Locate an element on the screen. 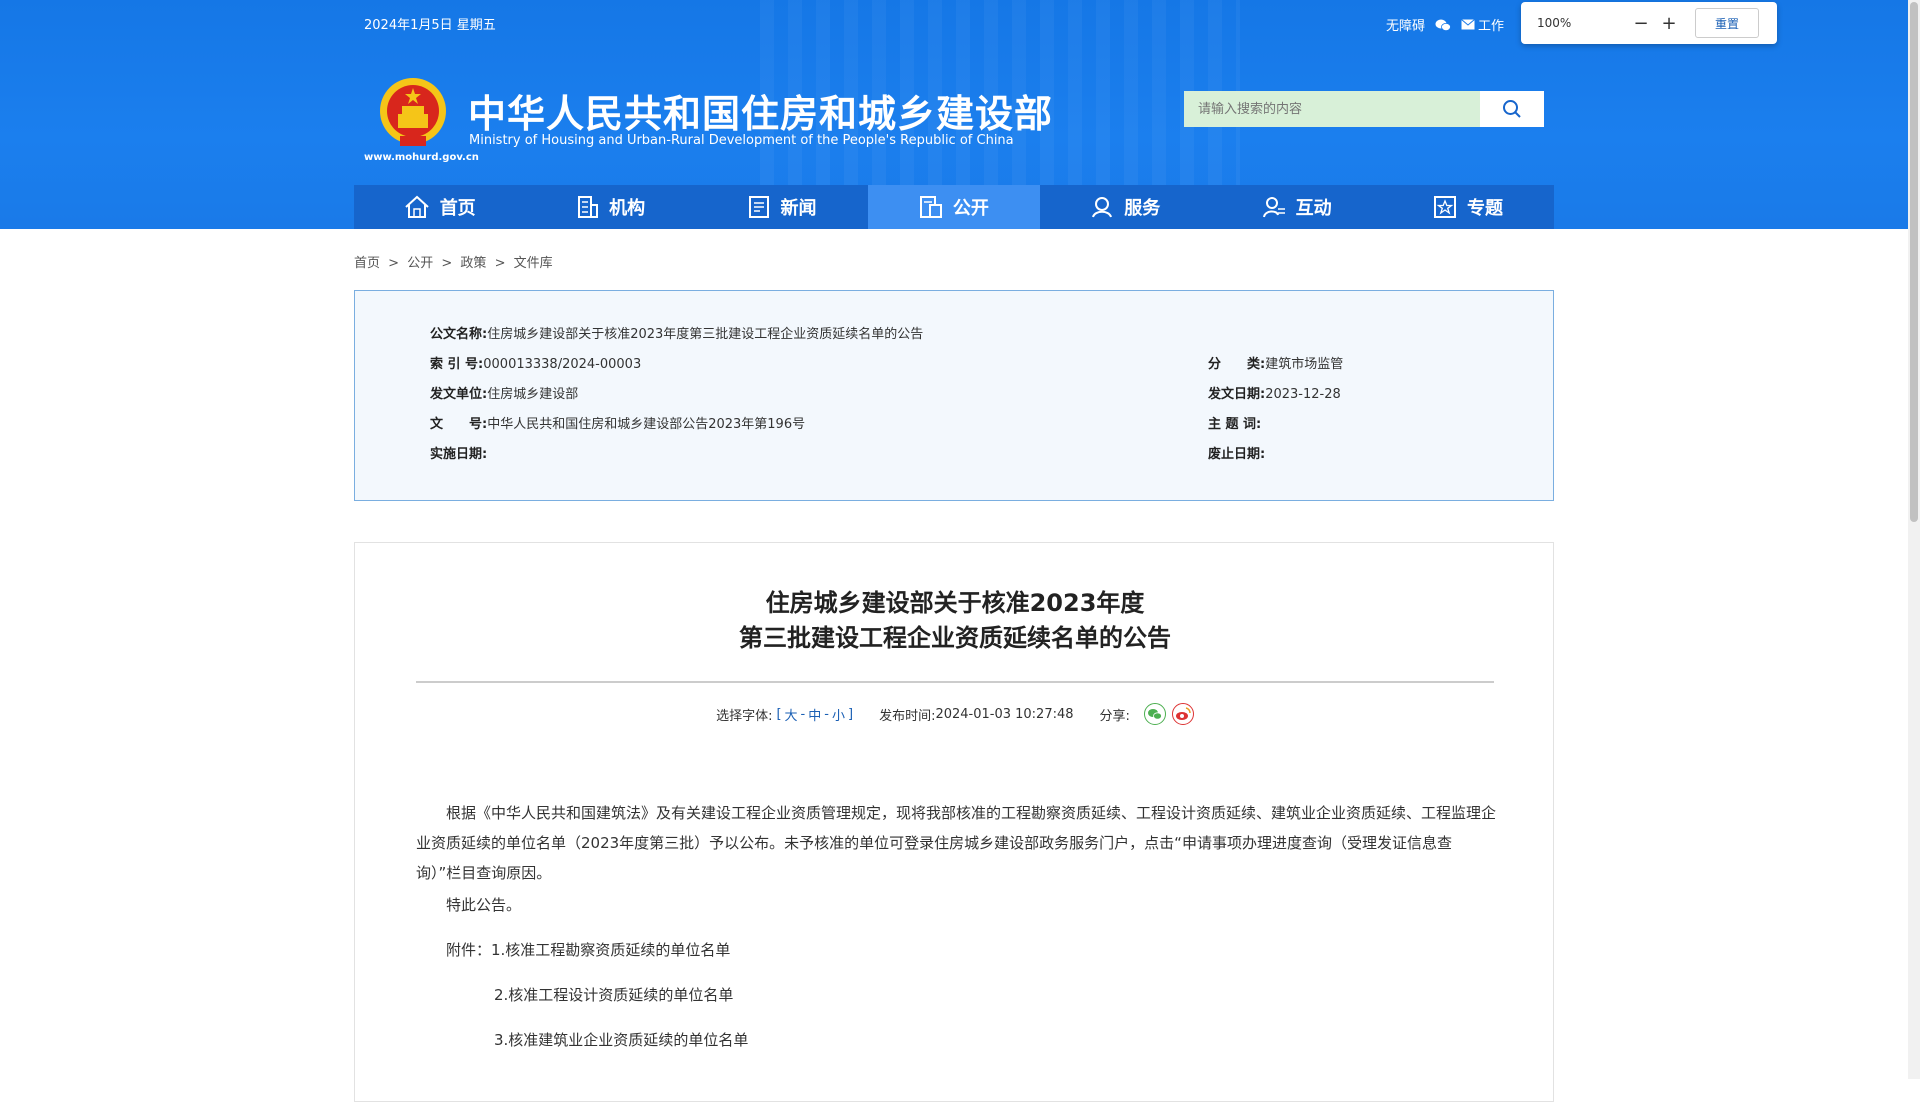 This screenshot has height=1102, width=1920. nav-item-topic: 专题 is located at coordinates (1467, 207).